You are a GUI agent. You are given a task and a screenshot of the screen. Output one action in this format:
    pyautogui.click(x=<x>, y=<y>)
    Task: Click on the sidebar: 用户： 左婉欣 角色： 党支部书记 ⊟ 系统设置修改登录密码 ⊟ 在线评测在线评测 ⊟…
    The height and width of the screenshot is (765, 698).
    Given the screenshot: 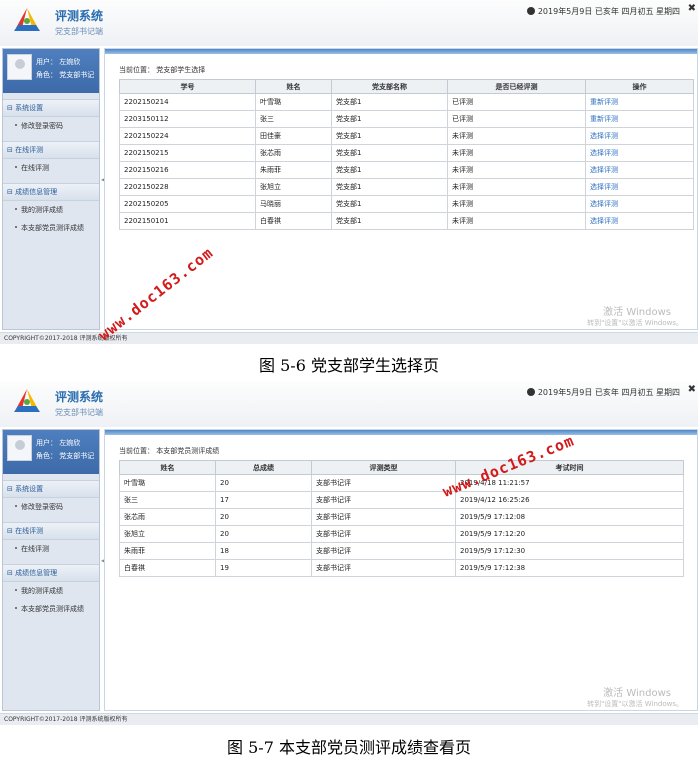 What is the action you would take?
    pyautogui.click(x=51, y=189)
    